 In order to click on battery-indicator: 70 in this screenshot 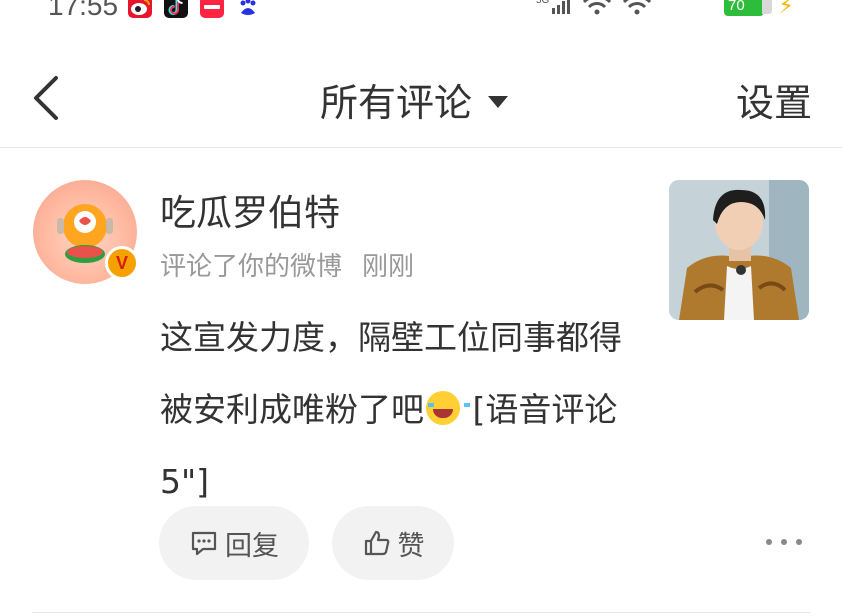, I will do `click(744, 8)`.